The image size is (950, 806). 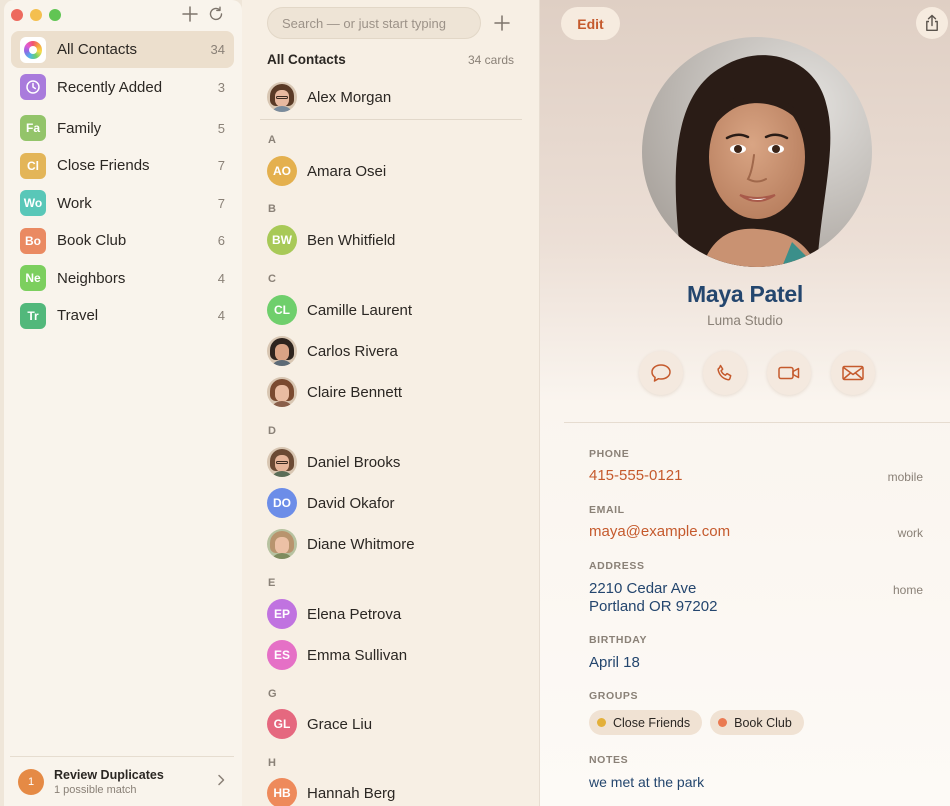 What do you see at coordinates (122, 203) in the screenshot?
I see `sidebar-item-work: Wo Work 7` at bounding box center [122, 203].